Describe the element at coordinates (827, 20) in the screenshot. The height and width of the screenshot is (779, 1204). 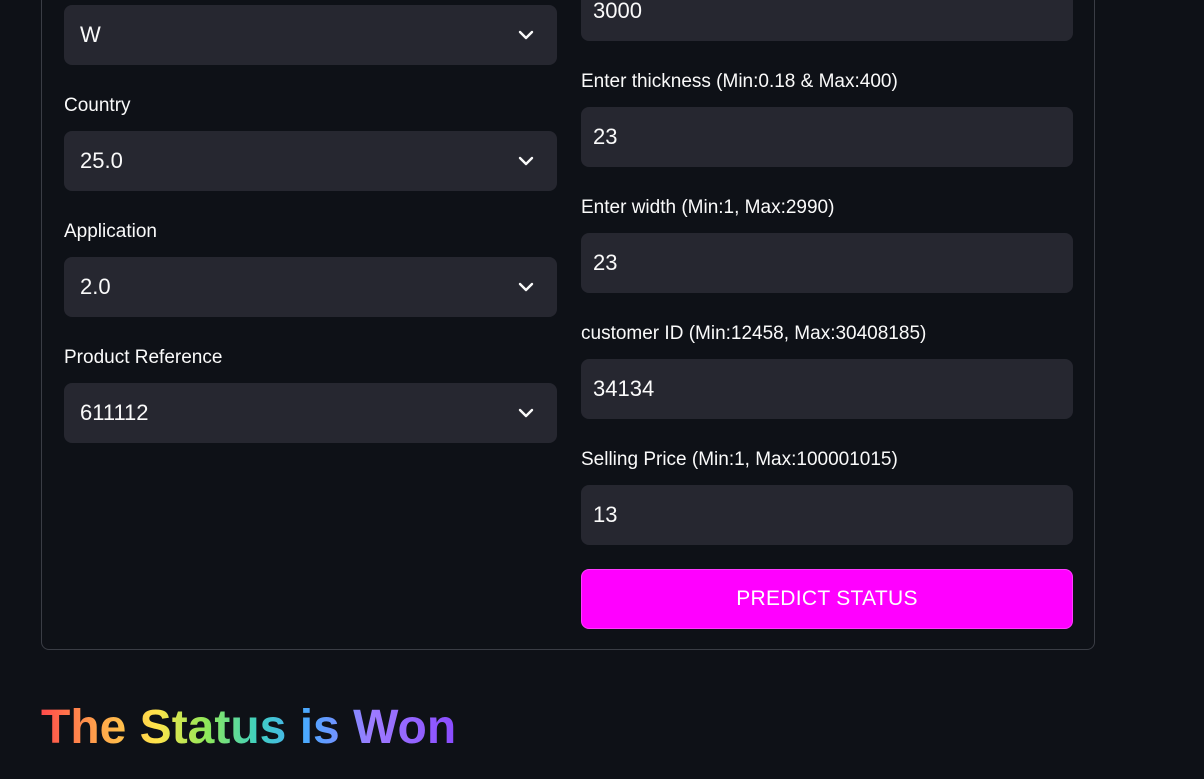
I see `quantity-input: 3000` at that location.